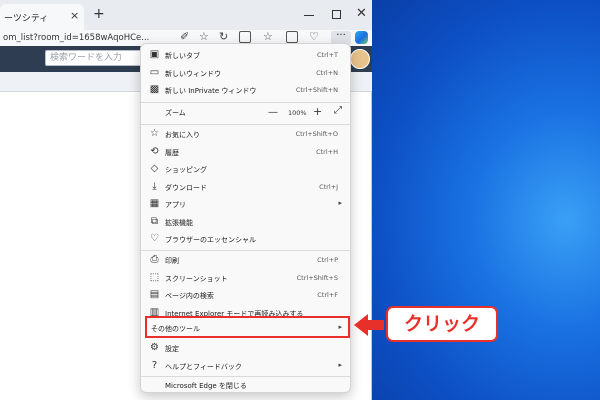 The width and height of the screenshot is (600, 400). What do you see at coordinates (172, 261) in the screenshot?
I see `menu-item-label: 印刷` at bounding box center [172, 261].